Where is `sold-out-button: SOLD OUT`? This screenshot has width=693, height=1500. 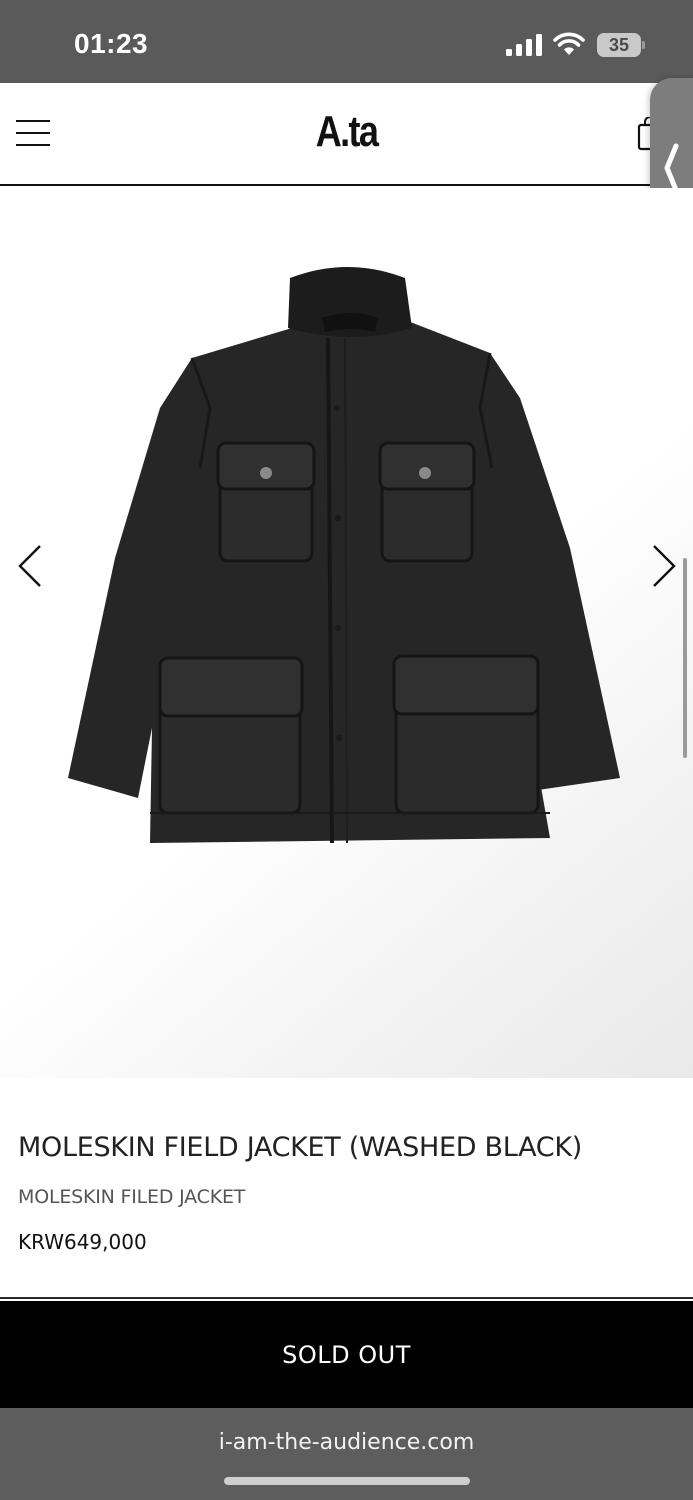 sold-out-button: SOLD OUT is located at coordinates (346, 1354).